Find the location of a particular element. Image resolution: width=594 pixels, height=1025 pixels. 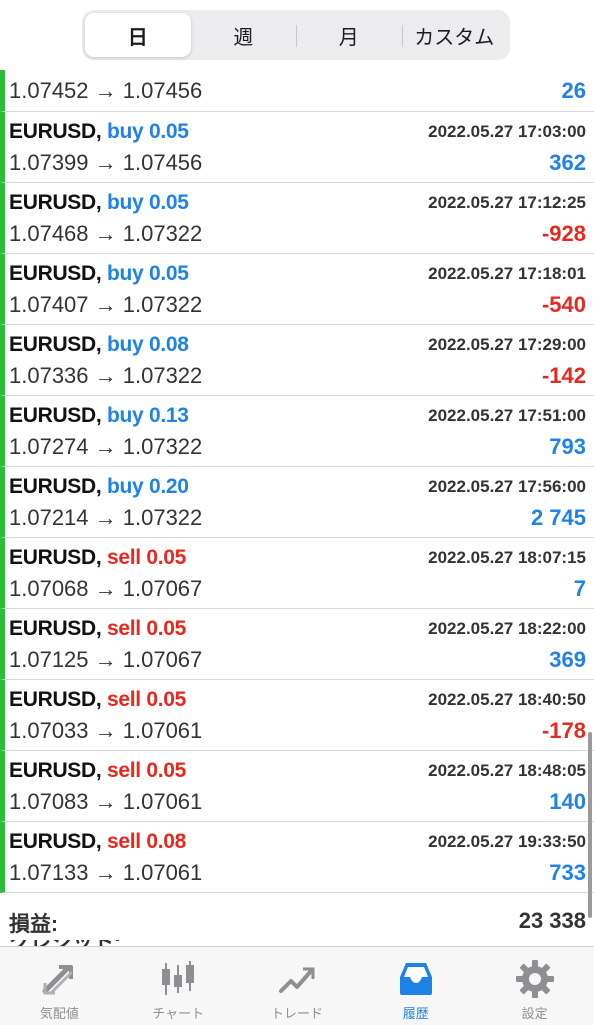

deal-time: 2022.05.27 17:56:00 is located at coordinates (507, 486).